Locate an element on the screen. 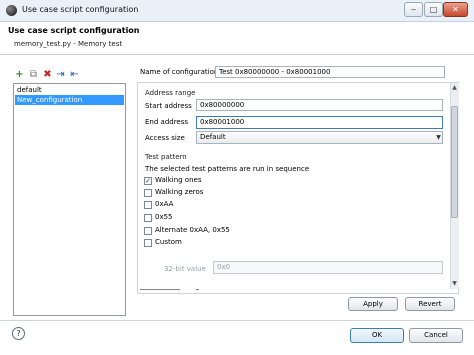 The image size is (474, 355). bit32-value-input: 0x0 is located at coordinates (328, 267).